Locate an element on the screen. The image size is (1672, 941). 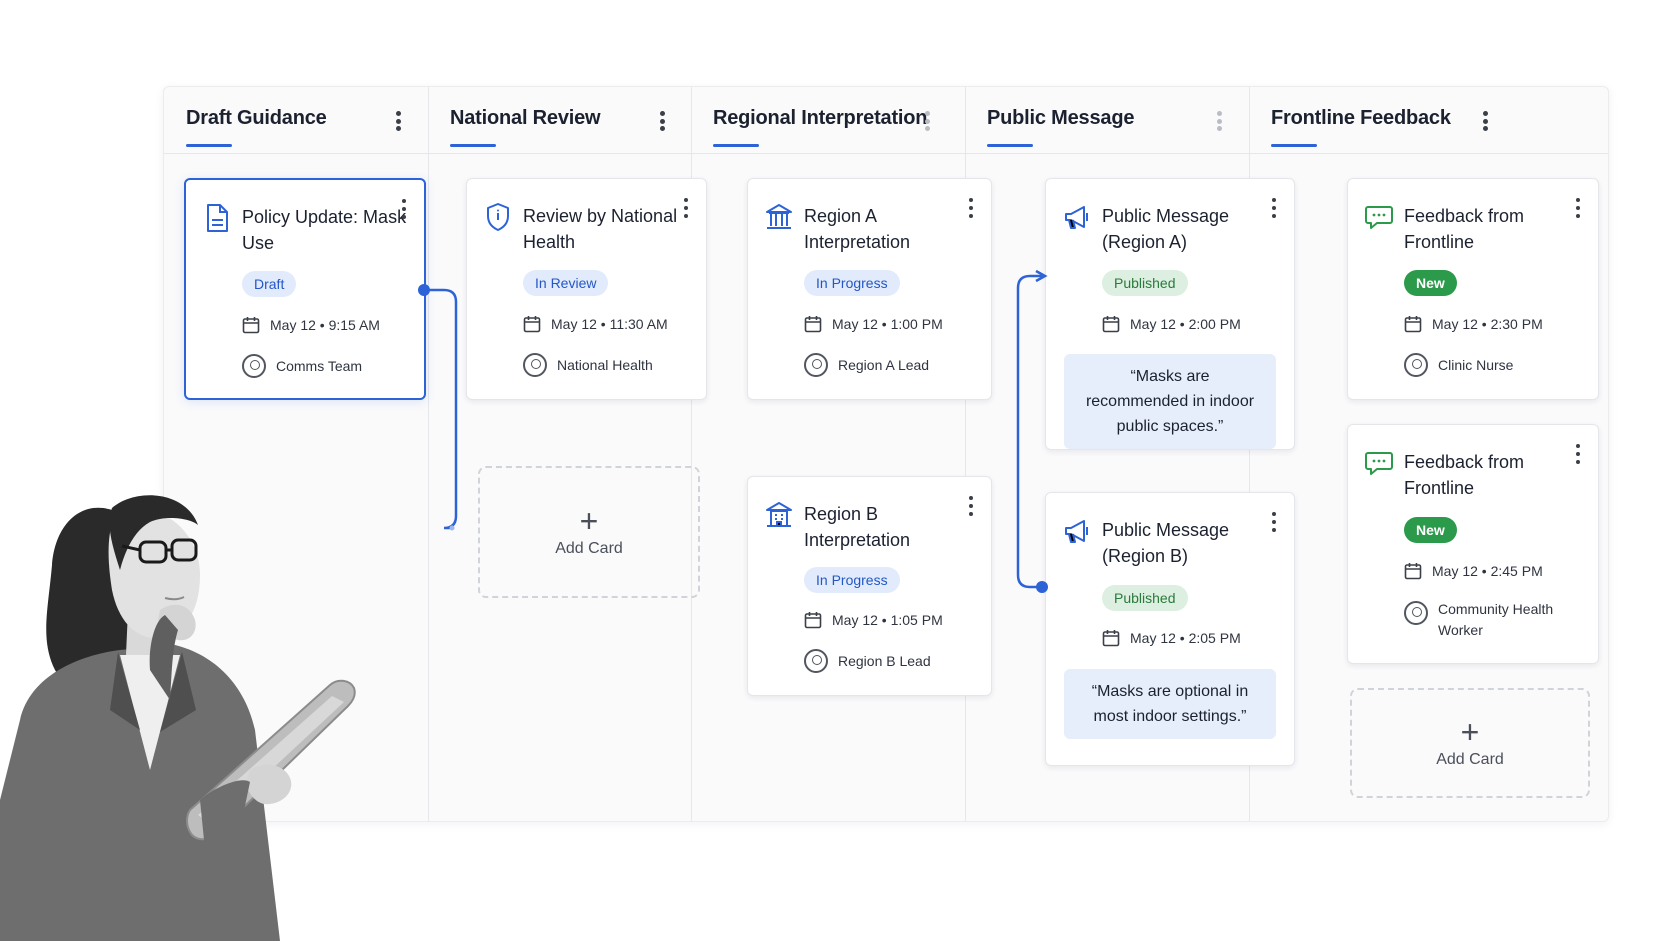
owner-row: Region B Lead is located at coordinates (867, 661).